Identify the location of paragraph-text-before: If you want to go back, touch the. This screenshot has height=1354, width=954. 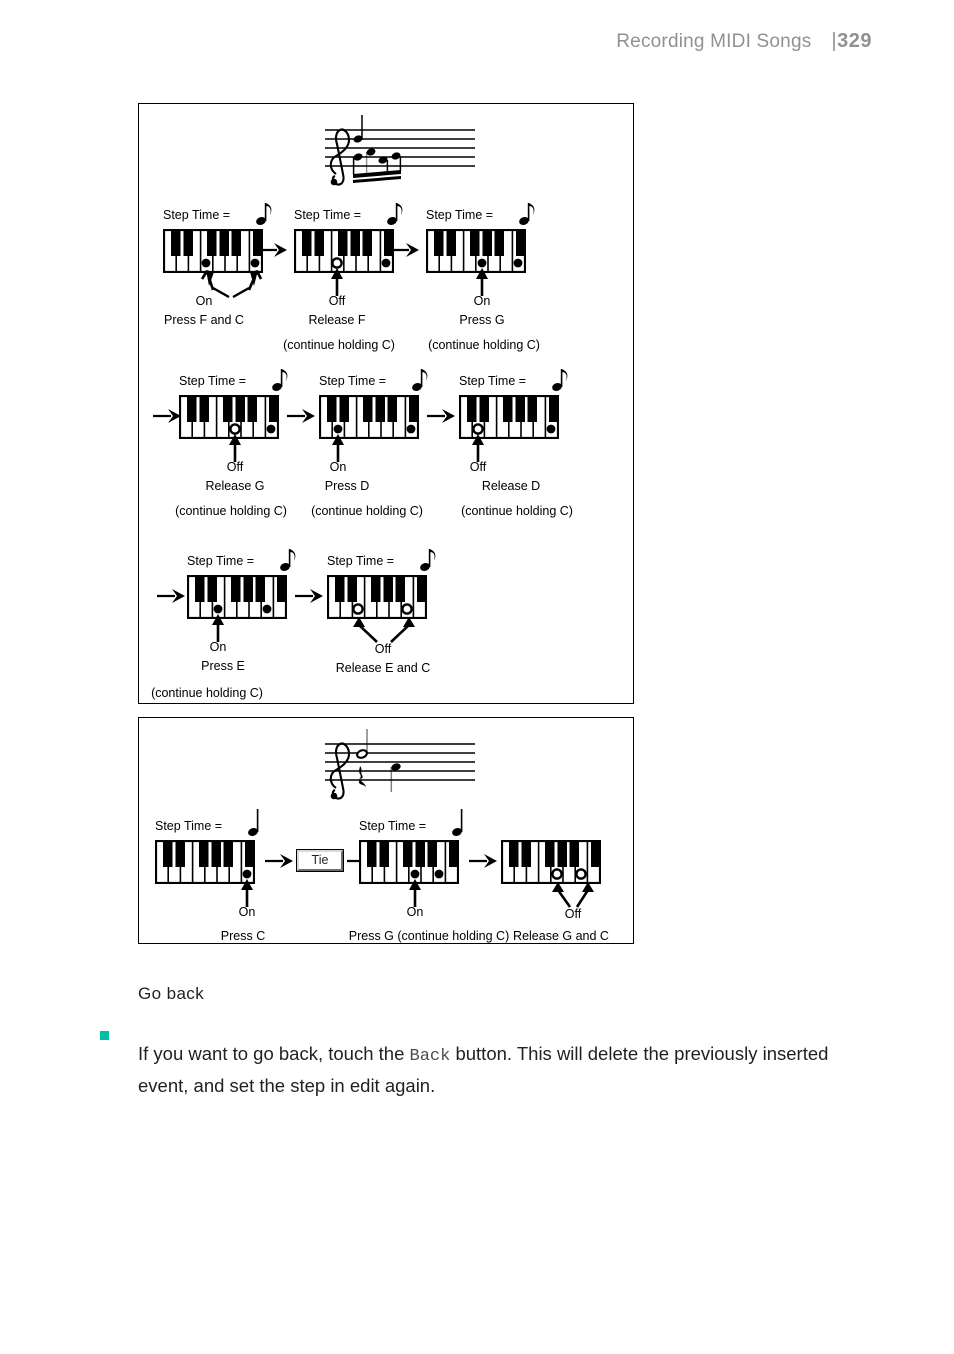
(274, 1053).